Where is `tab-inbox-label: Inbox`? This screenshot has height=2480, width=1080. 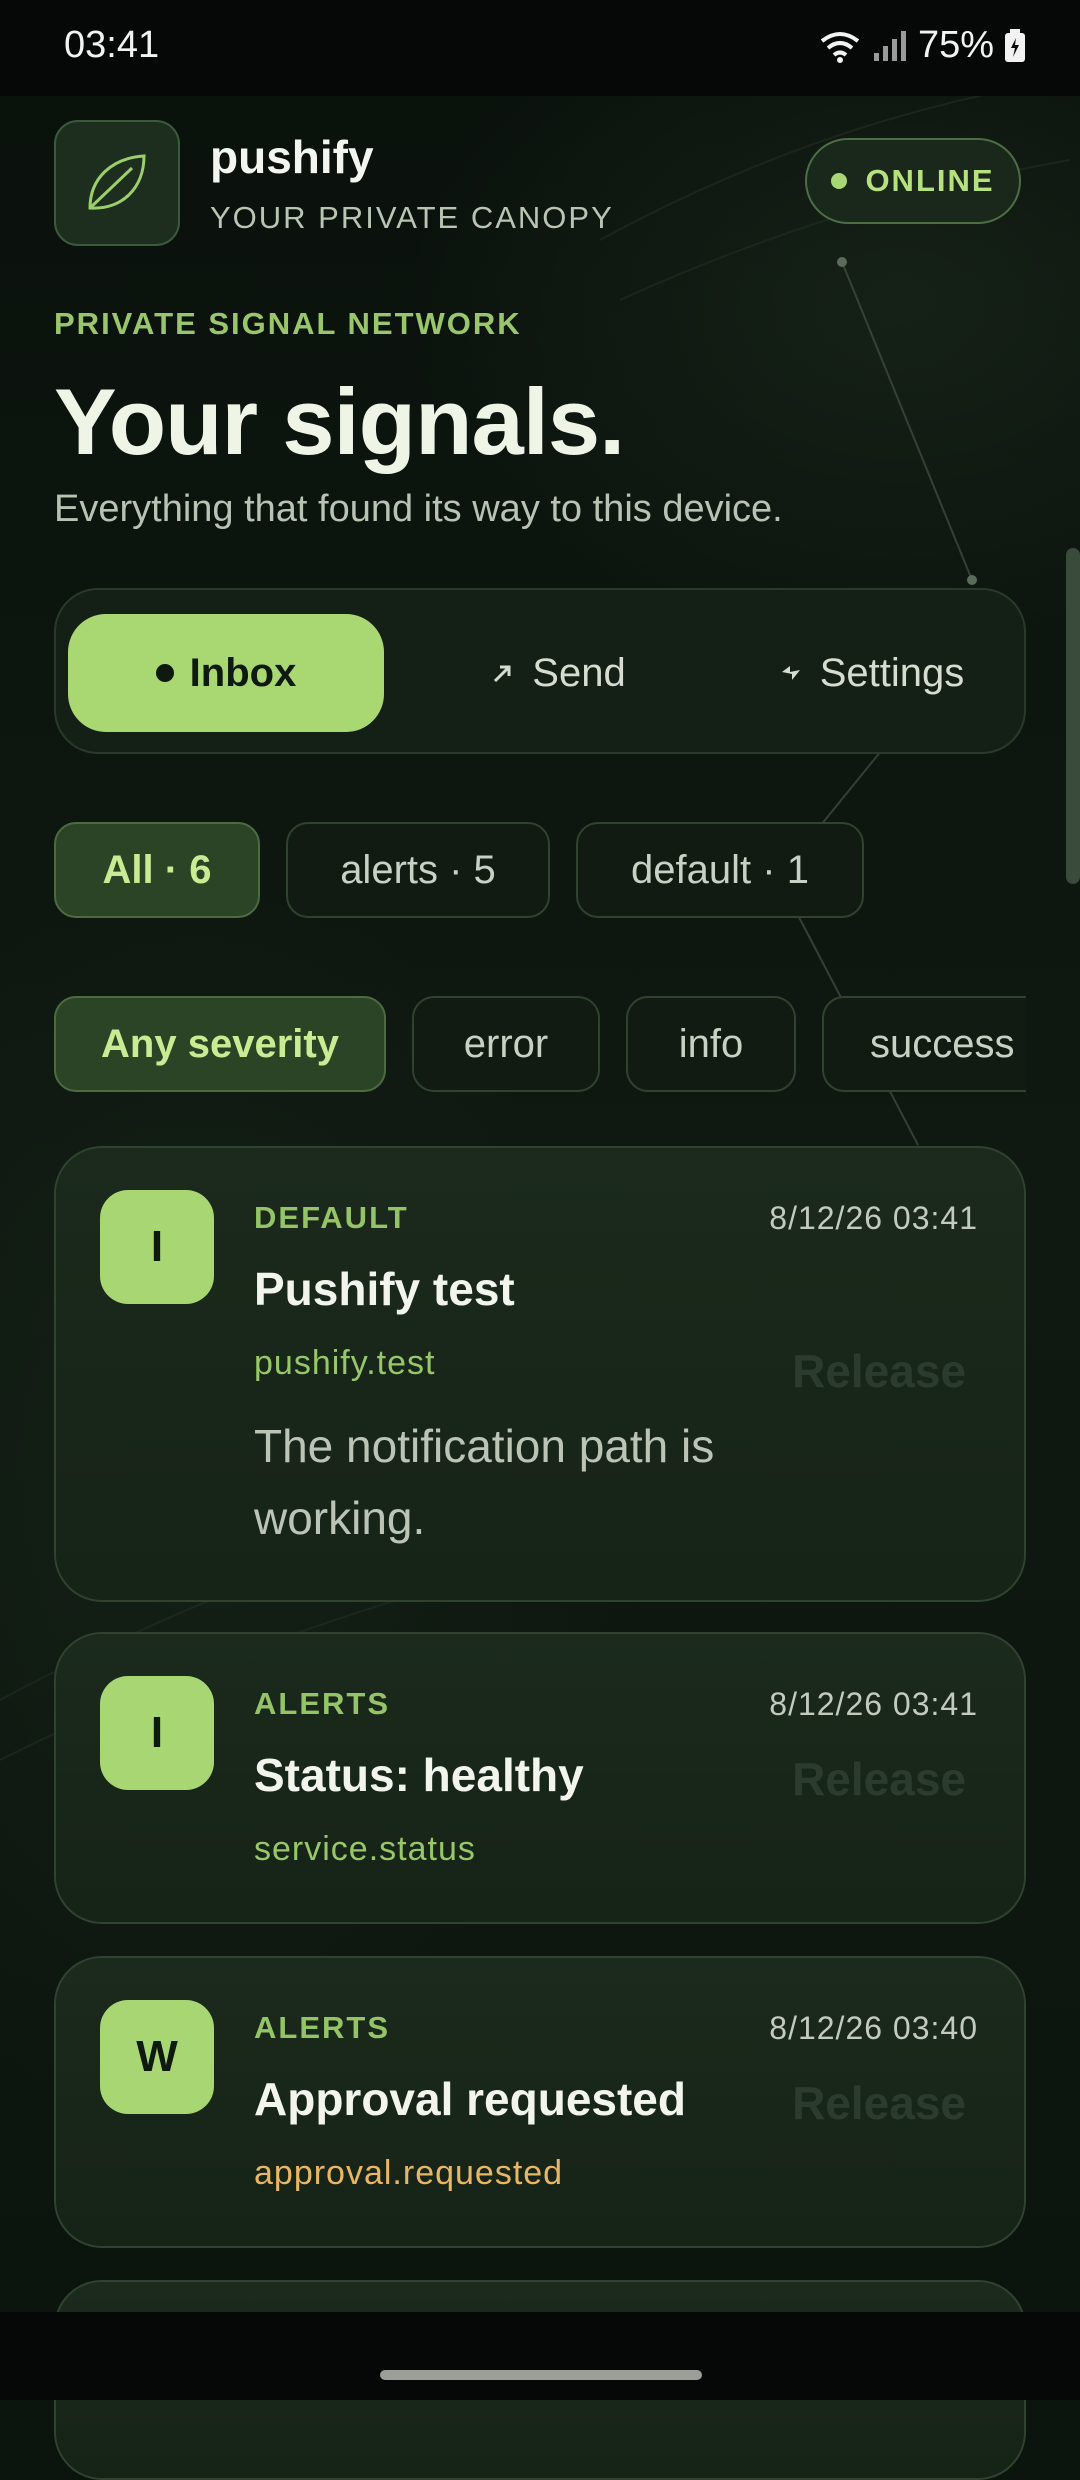 tab-inbox-label: Inbox is located at coordinates (243, 672).